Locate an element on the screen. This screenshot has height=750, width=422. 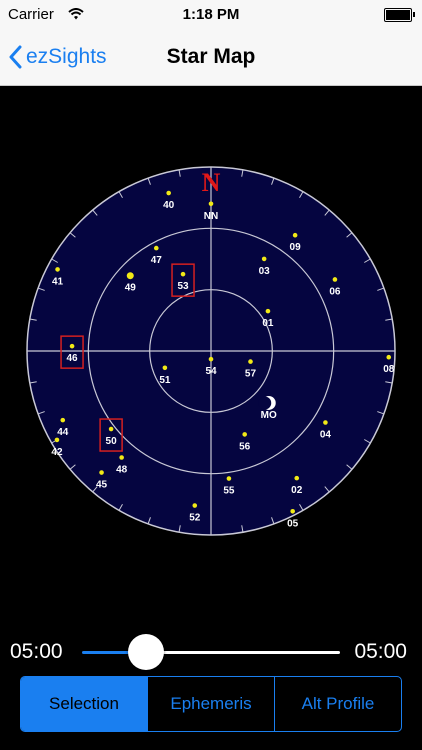
start-time-label: 05:00 is located at coordinates (36, 651).